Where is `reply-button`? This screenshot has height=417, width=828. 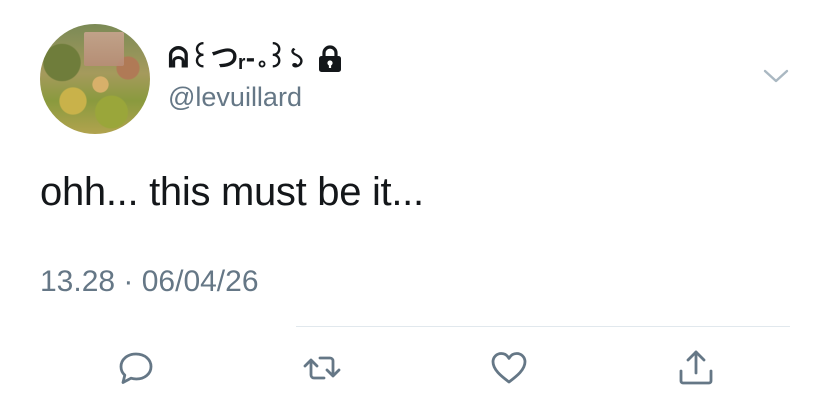 reply-button is located at coordinates (136, 368).